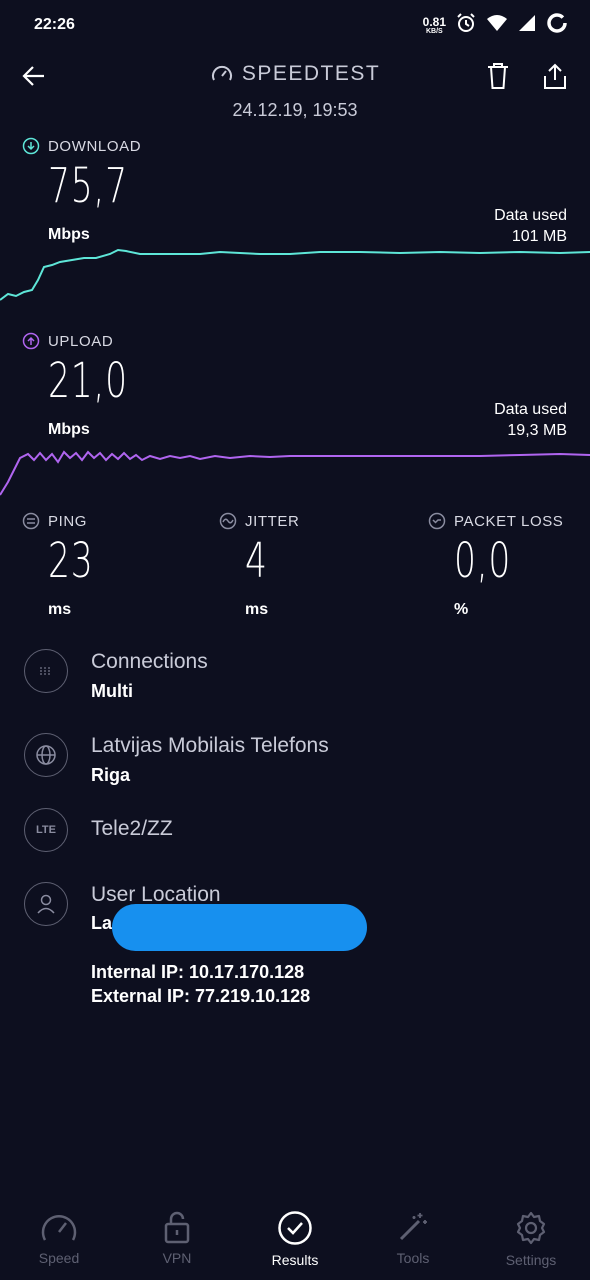 This screenshot has height=1280, width=590. I want to click on ping-unit: ms, so click(60, 609).